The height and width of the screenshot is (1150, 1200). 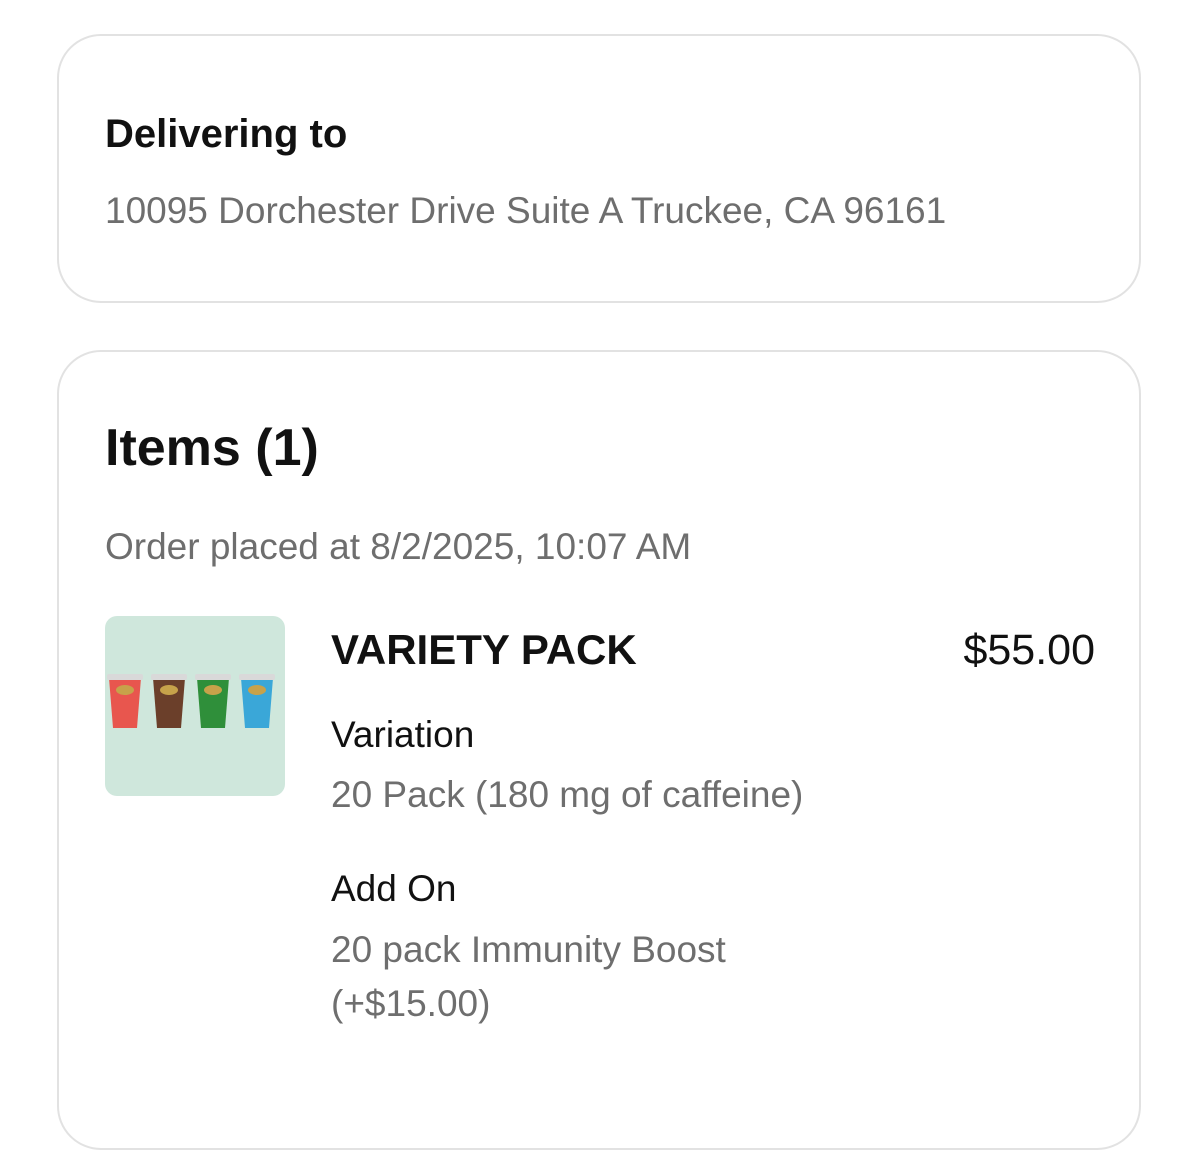 What do you see at coordinates (398, 546) in the screenshot?
I see `order-placed-timestamp: Order placed at 8/2/2025, 10:07 AM` at bounding box center [398, 546].